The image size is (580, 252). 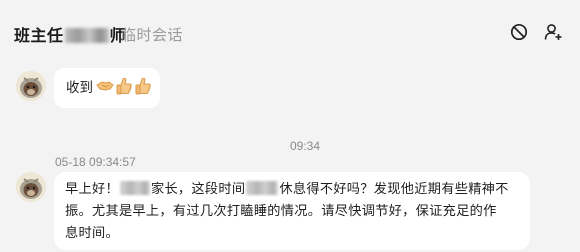 I want to click on message-text: 收到, so click(x=79, y=88).